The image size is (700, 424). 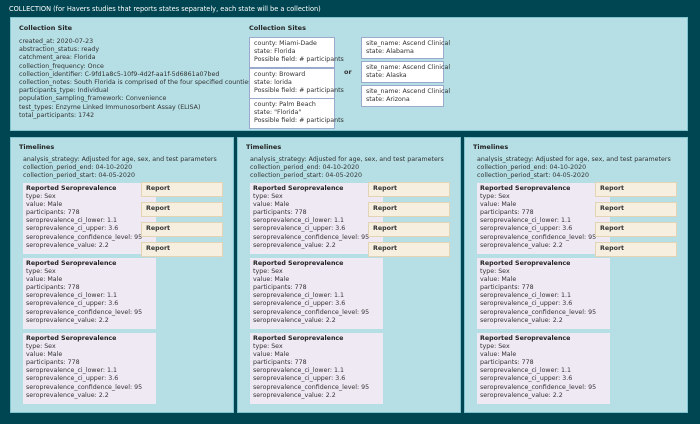 I want to click on collection-site-title: Collection Site, so click(x=46, y=28).